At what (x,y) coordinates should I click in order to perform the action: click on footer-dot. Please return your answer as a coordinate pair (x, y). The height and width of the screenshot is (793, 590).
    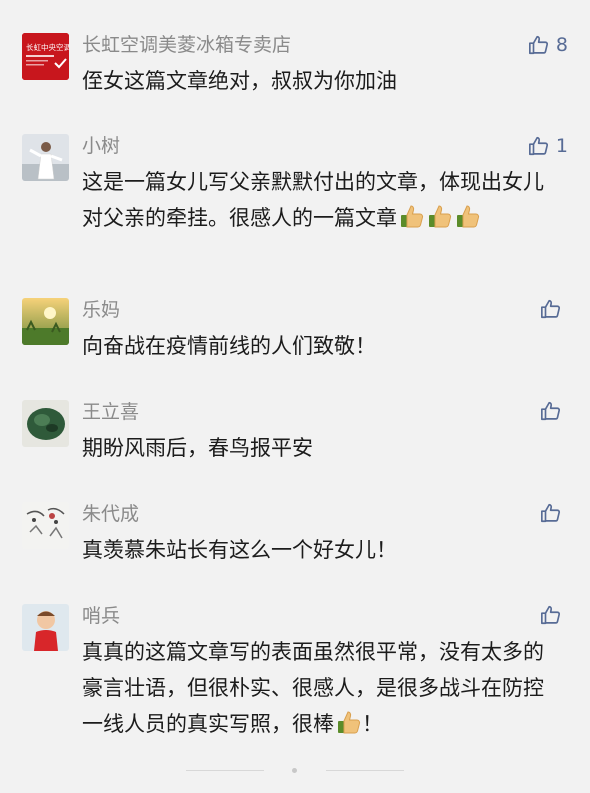
    Looking at the image, I should click on (294, 770).